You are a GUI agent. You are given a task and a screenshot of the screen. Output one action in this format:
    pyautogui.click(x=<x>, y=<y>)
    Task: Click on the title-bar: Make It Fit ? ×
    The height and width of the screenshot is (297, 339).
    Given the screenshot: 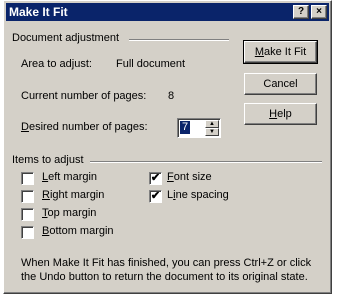 What is the action you would take?
    pyautogui.click(x=167, y=12)
    